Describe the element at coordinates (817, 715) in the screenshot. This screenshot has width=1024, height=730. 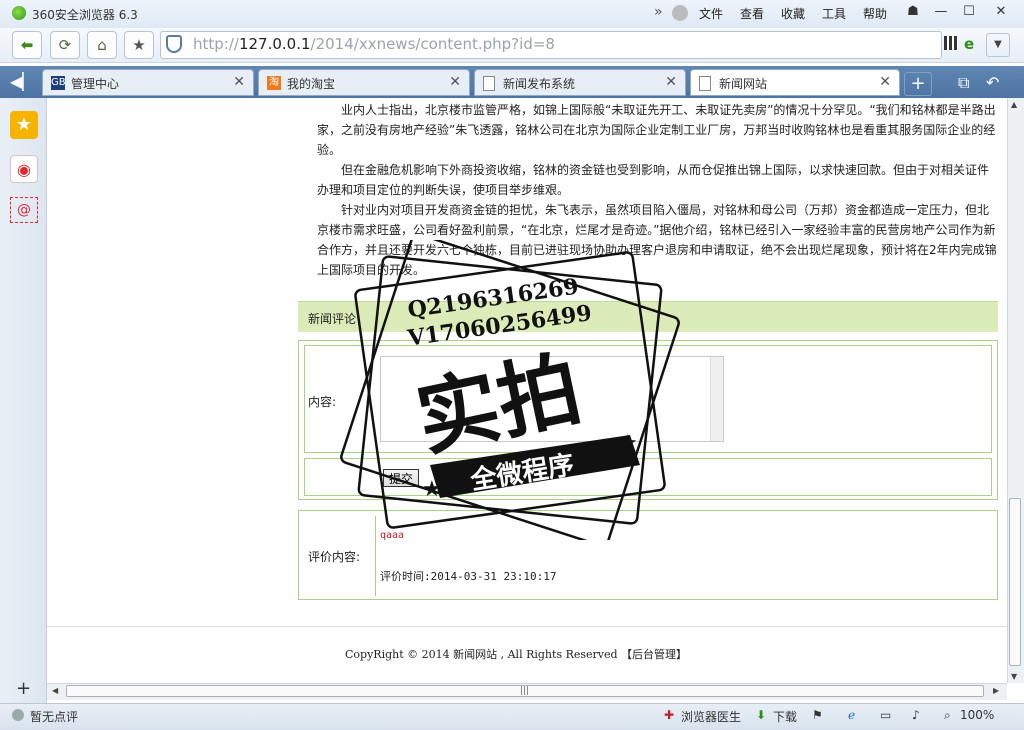
I see `speed-icon: ⚑` at that location.